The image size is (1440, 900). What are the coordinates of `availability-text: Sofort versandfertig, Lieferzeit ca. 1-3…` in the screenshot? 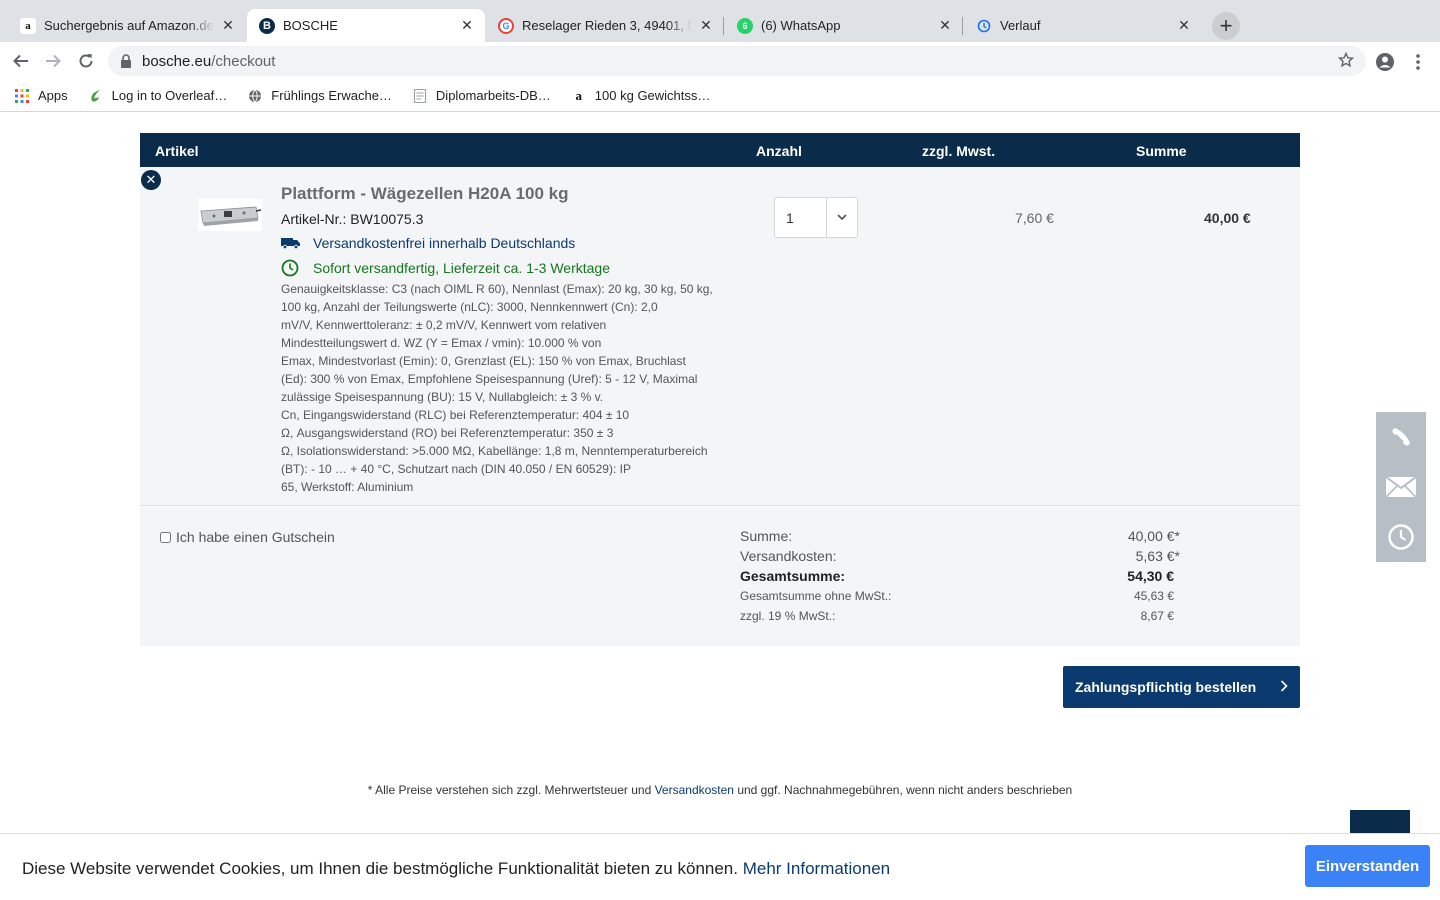 It's located at (461, 268).